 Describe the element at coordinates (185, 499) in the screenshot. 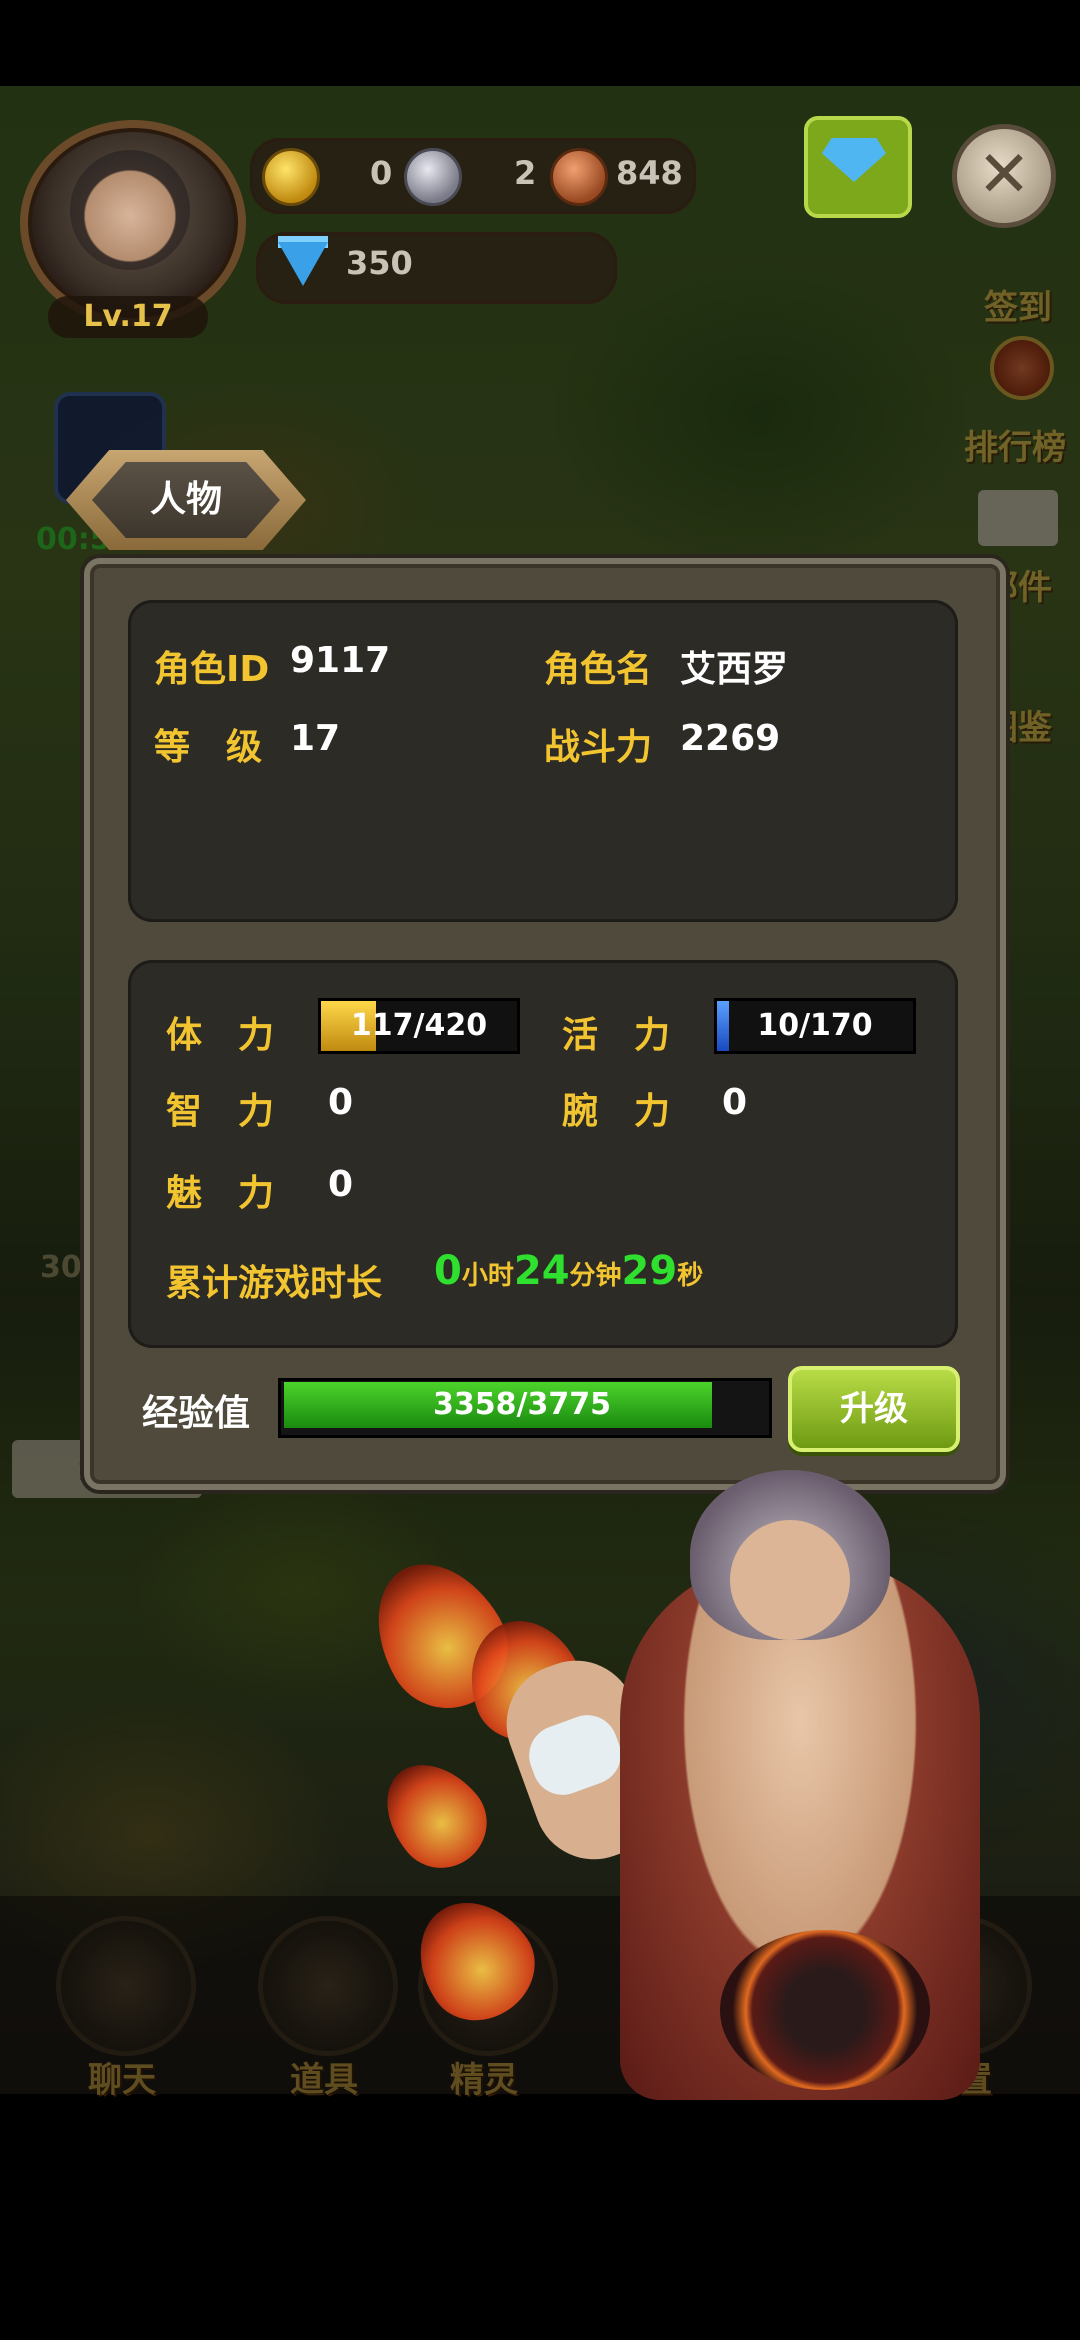

I see `panel-title: 人物` at that location.